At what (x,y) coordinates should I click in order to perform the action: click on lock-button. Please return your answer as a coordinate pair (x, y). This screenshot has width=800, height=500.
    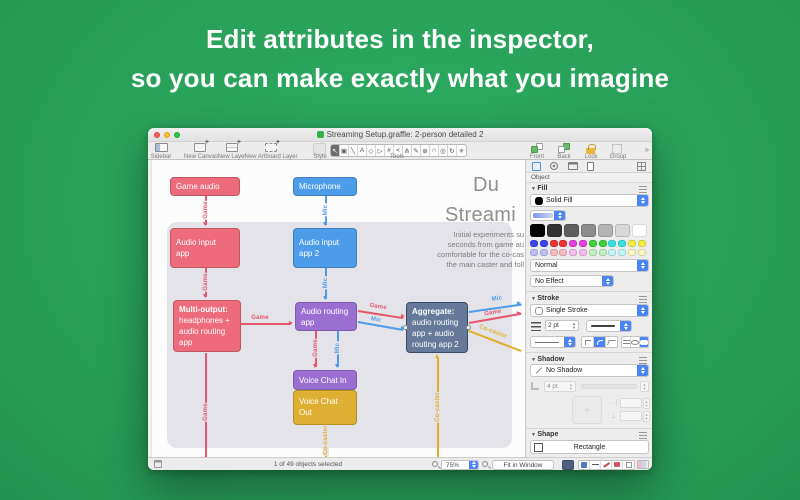
    Looking at the image, I should click on (591, 148).